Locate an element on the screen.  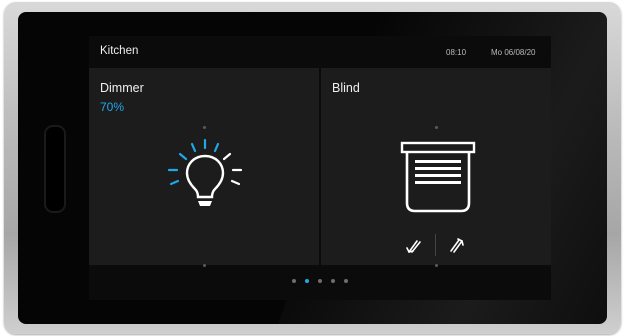
blind-label: Blind is located at coordinates (346, 88).